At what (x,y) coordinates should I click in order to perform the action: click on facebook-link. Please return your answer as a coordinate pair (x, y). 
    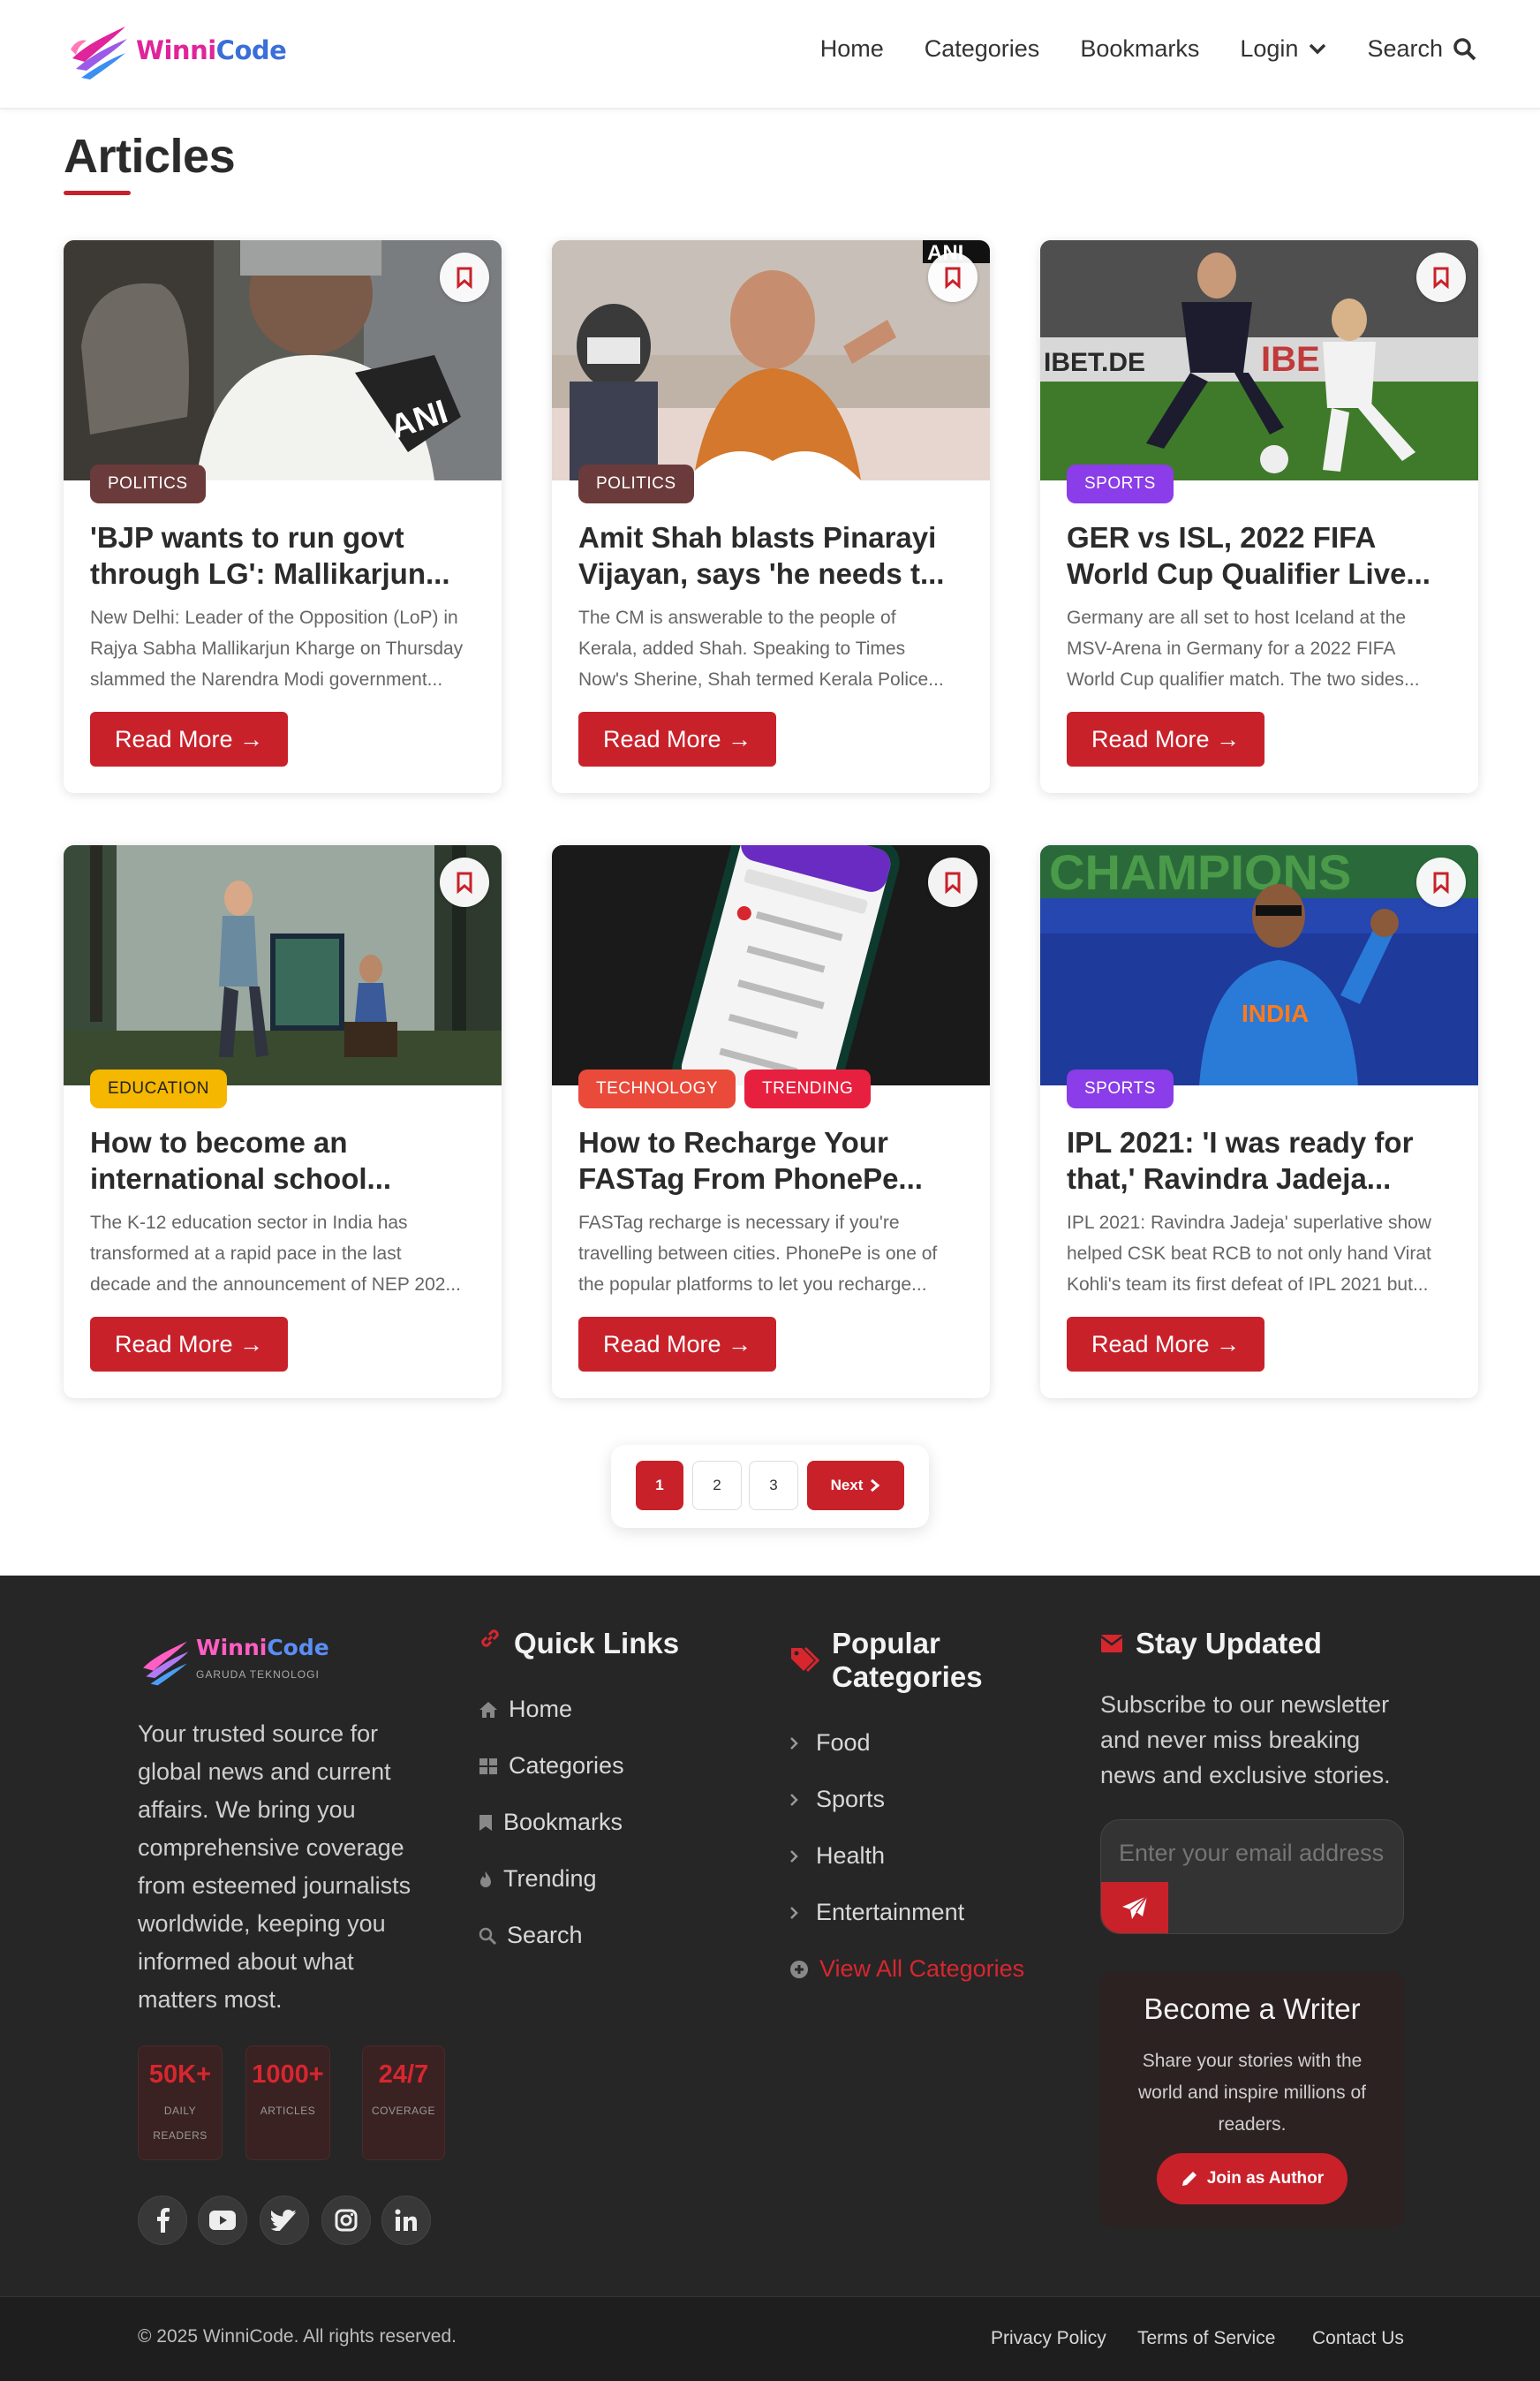
    Looking at the image, I should click on (162, 2220).